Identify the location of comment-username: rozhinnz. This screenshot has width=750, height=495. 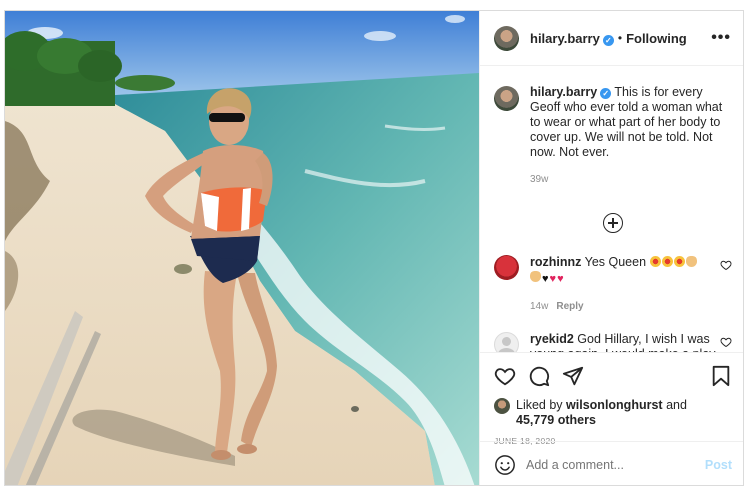
(555, 262).